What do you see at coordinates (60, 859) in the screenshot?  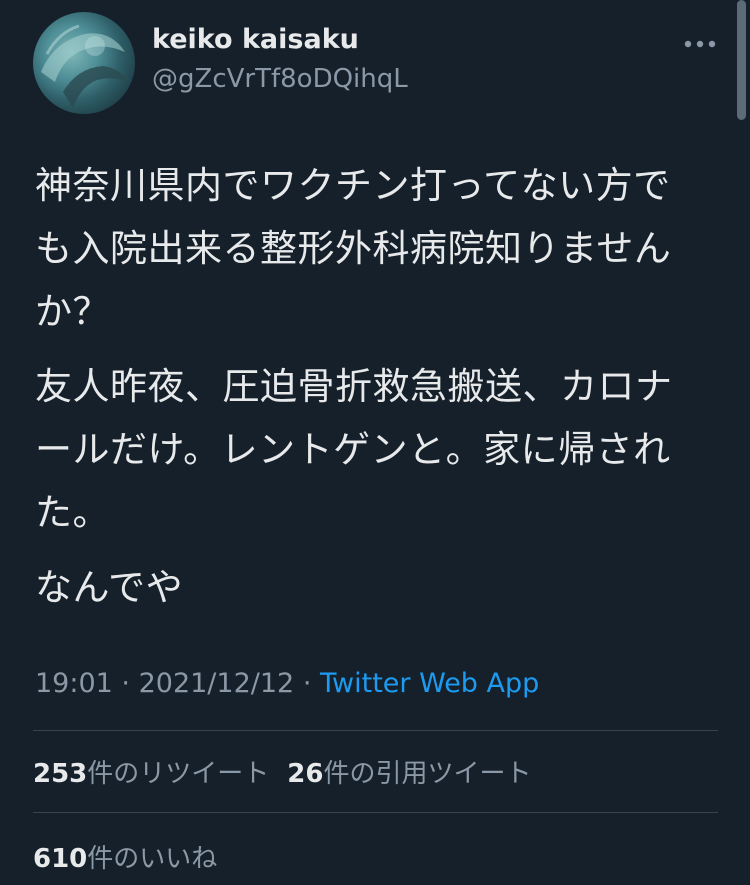 I see `likes-count: 610` at bounding box center [60, 859].